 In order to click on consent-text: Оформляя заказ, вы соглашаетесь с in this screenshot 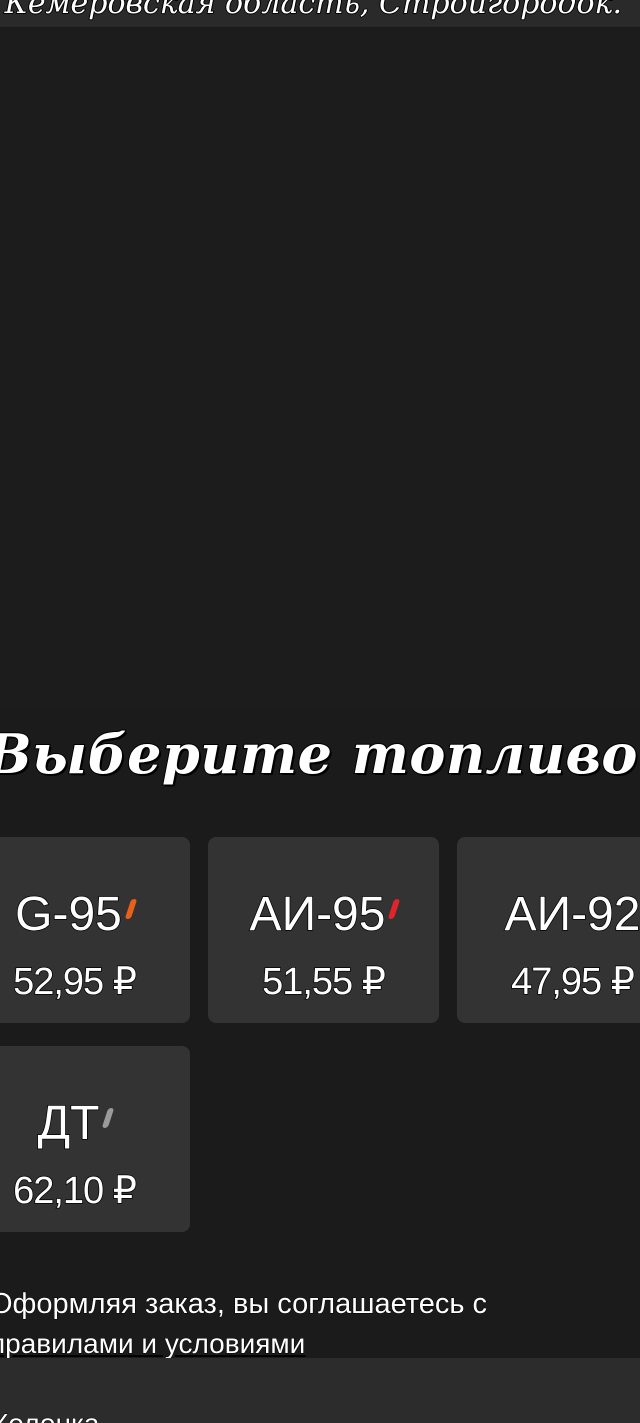, I will do `click(244, 1304)`.